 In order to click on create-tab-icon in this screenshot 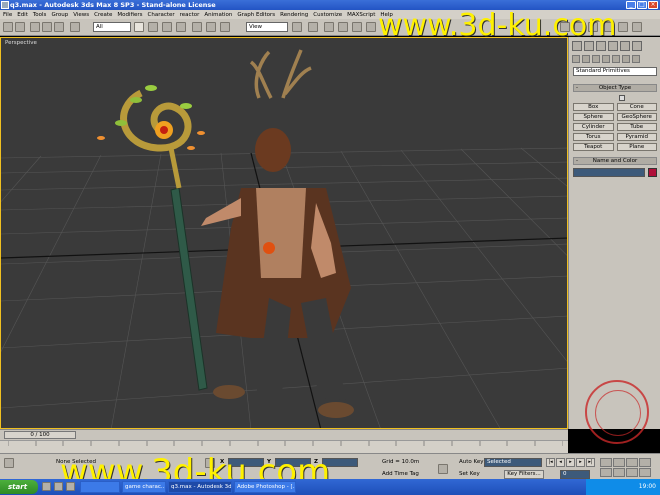, I will do `click(577, 46)`.